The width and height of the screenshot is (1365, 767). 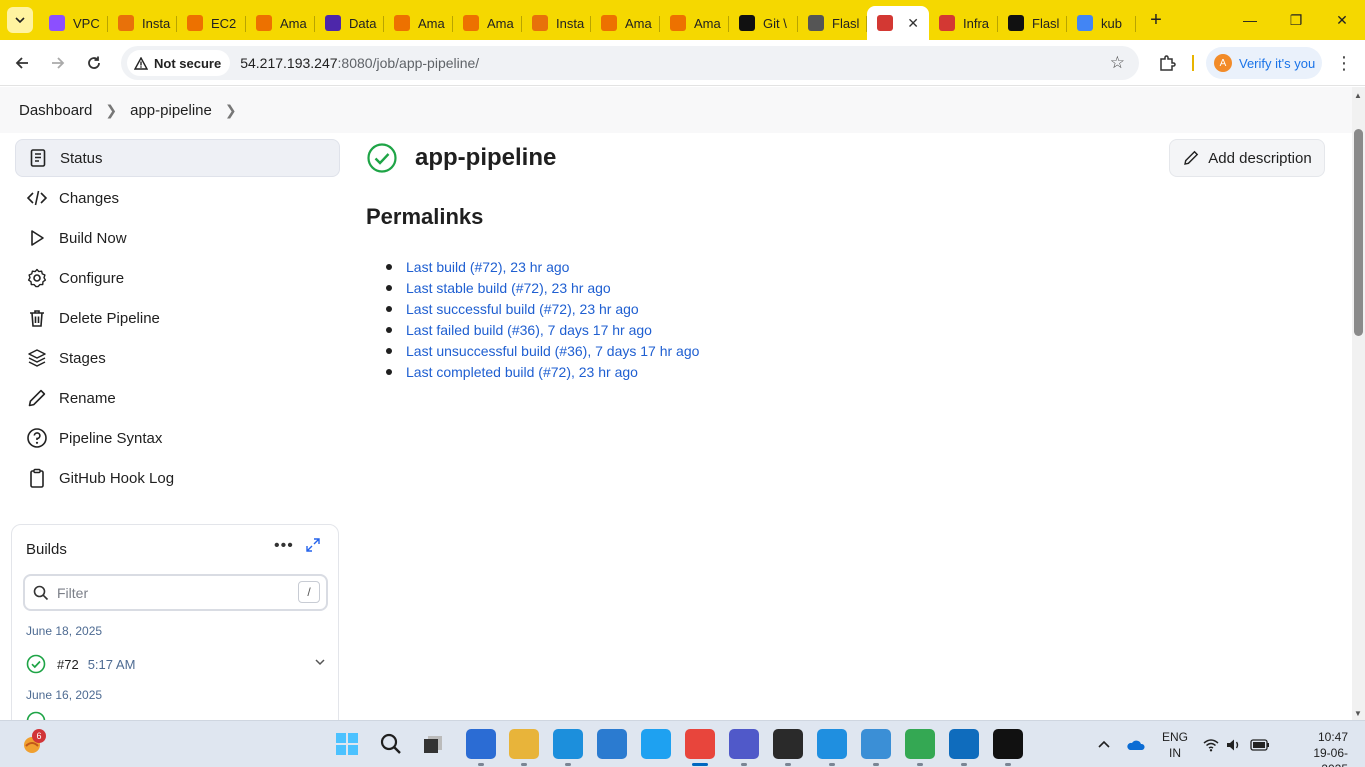 I want to click on reload-button, so click(x=94, y=63).